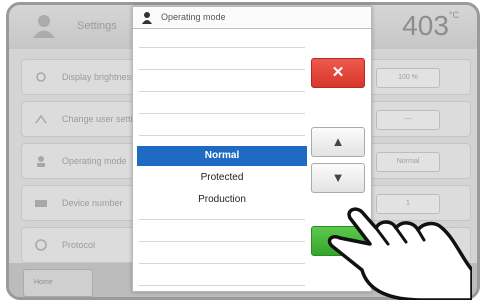  Describe the element at coordinates (408, 78) in the screenshot. I see `row-value: 100 %` at that location.